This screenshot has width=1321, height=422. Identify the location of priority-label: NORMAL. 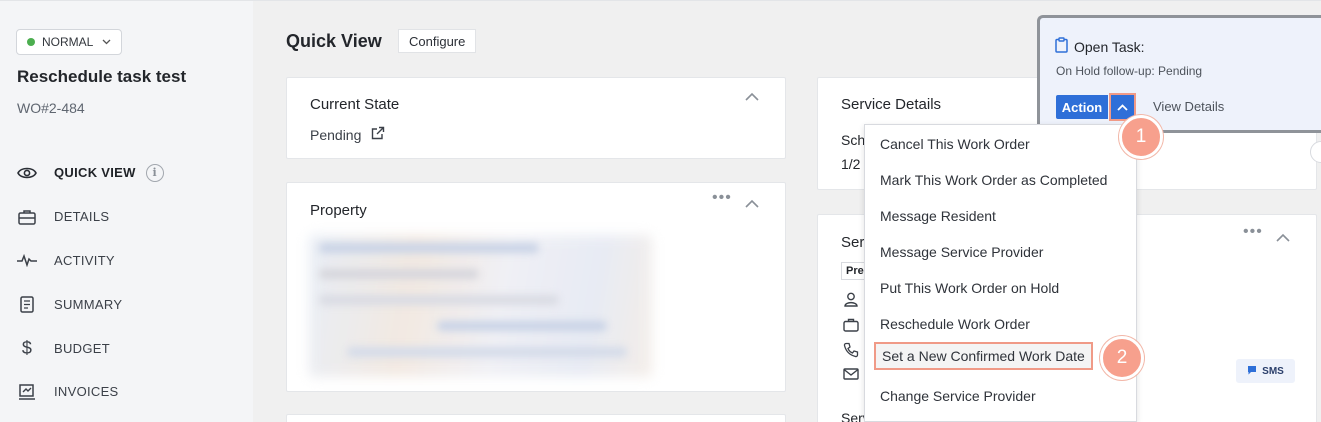
(68, 42).